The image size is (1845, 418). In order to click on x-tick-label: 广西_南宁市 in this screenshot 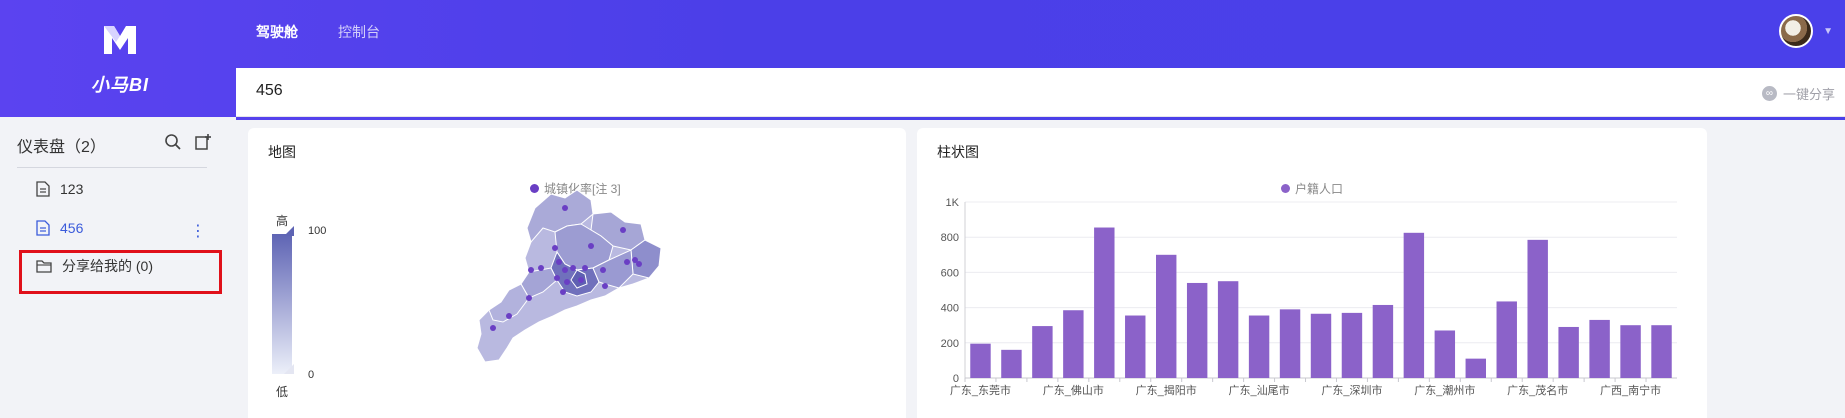, I will do `click(1630, 390)`.